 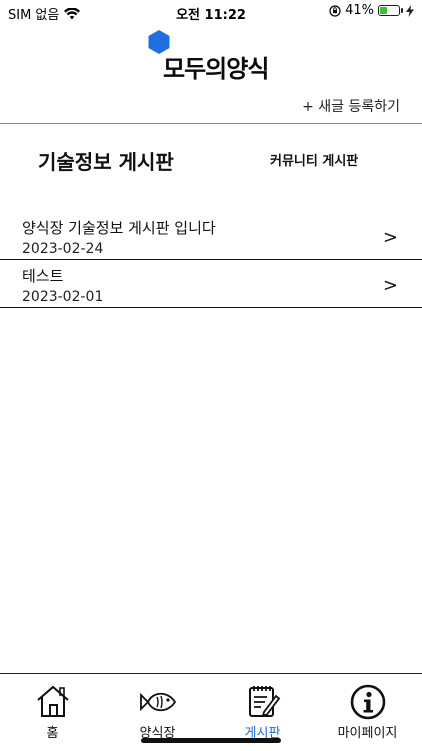 What do you see at coordinates (63, 249) in the screenshot?
I see `post-date: 2023-02-24` at bounding box center [63, 249].